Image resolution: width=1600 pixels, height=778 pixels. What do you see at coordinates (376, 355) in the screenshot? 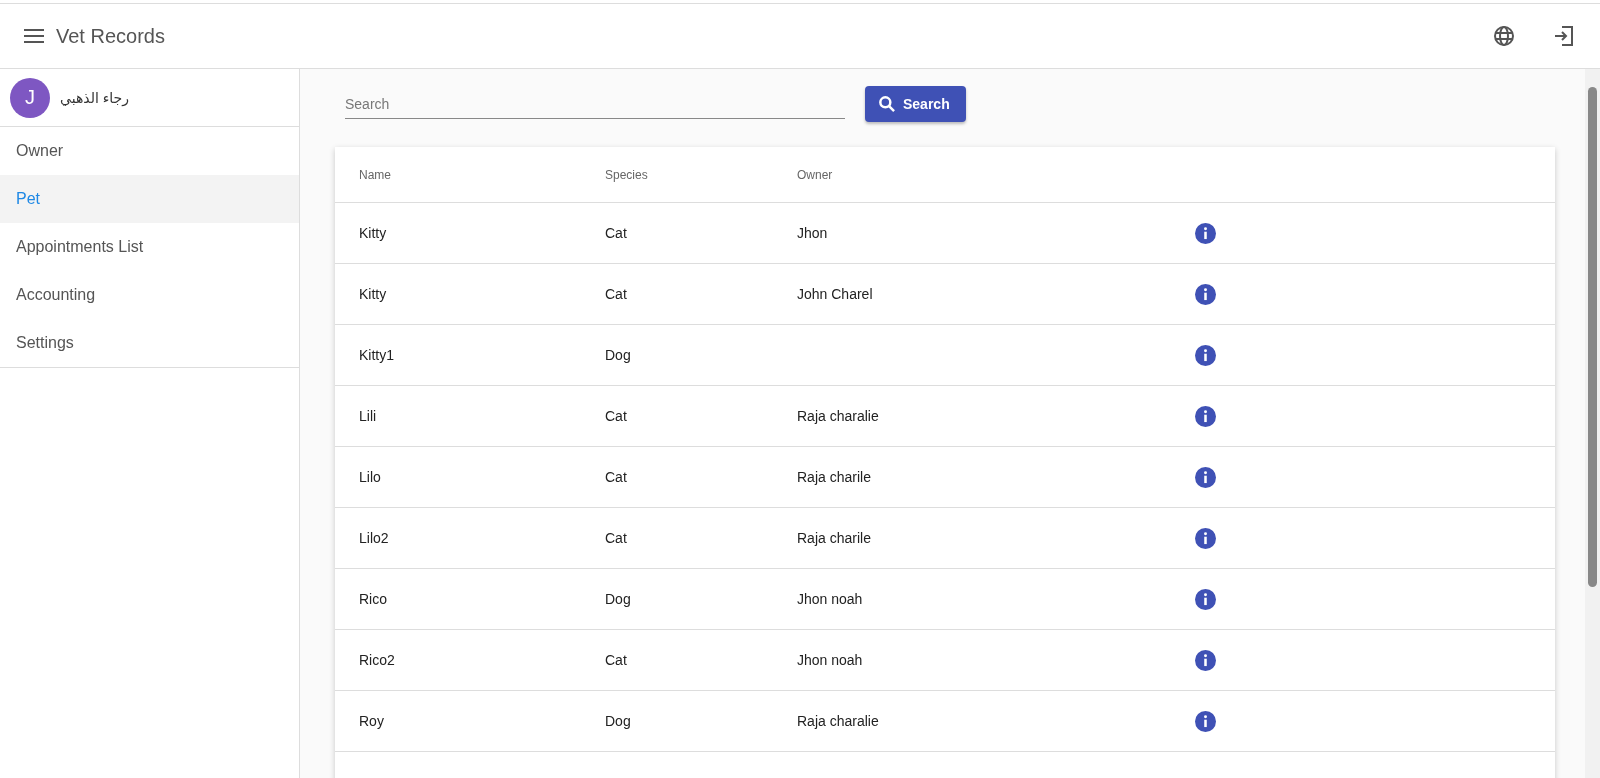
I see `pet-name-cell: Kitty1` at bounding box center [376, 355].